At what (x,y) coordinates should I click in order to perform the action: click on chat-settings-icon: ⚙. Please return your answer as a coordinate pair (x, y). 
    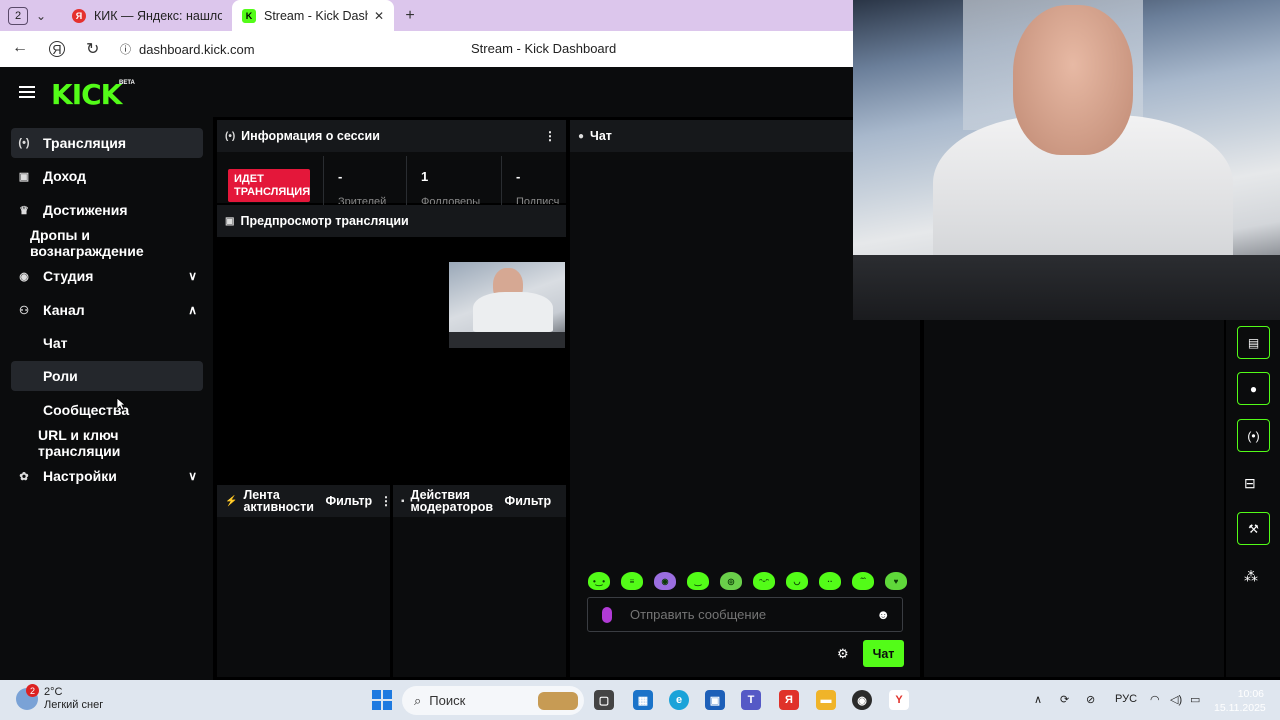
    Looking at the image, I should click on (843, 654).